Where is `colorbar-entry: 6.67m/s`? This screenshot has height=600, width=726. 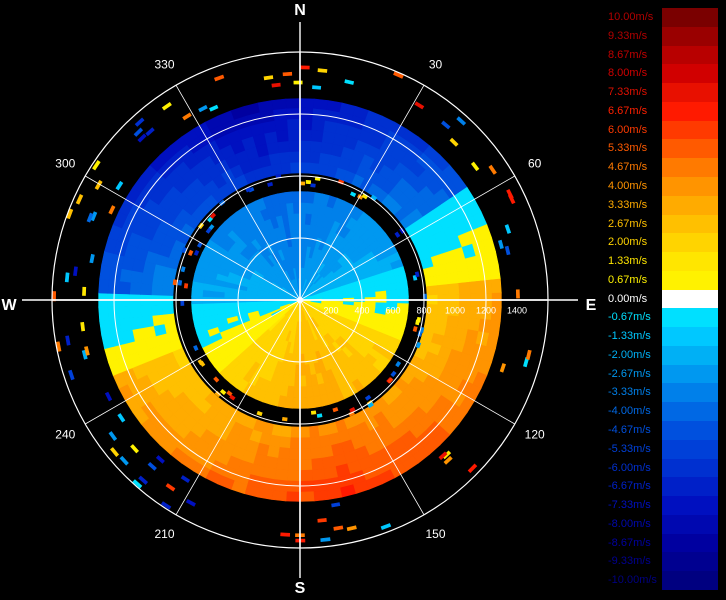 colorbar-entry: 6.67m/s is located at coordinates (662, 111).